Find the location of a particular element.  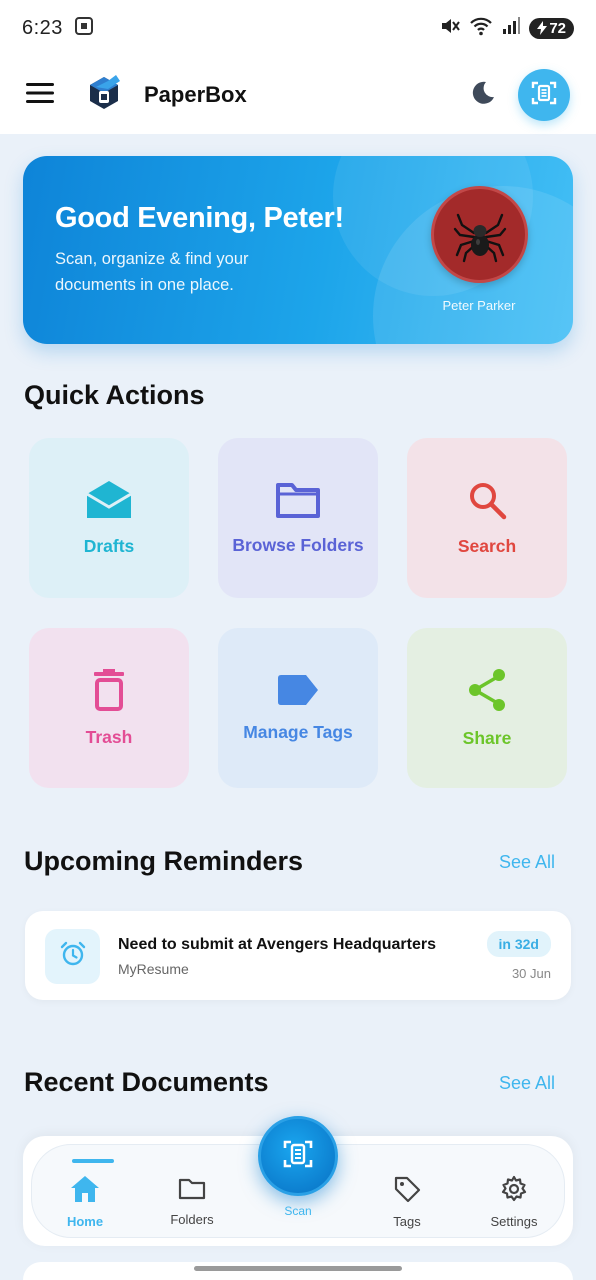

quick-action-manage-tags: Manage Tags is located at coordinates (298, 708).